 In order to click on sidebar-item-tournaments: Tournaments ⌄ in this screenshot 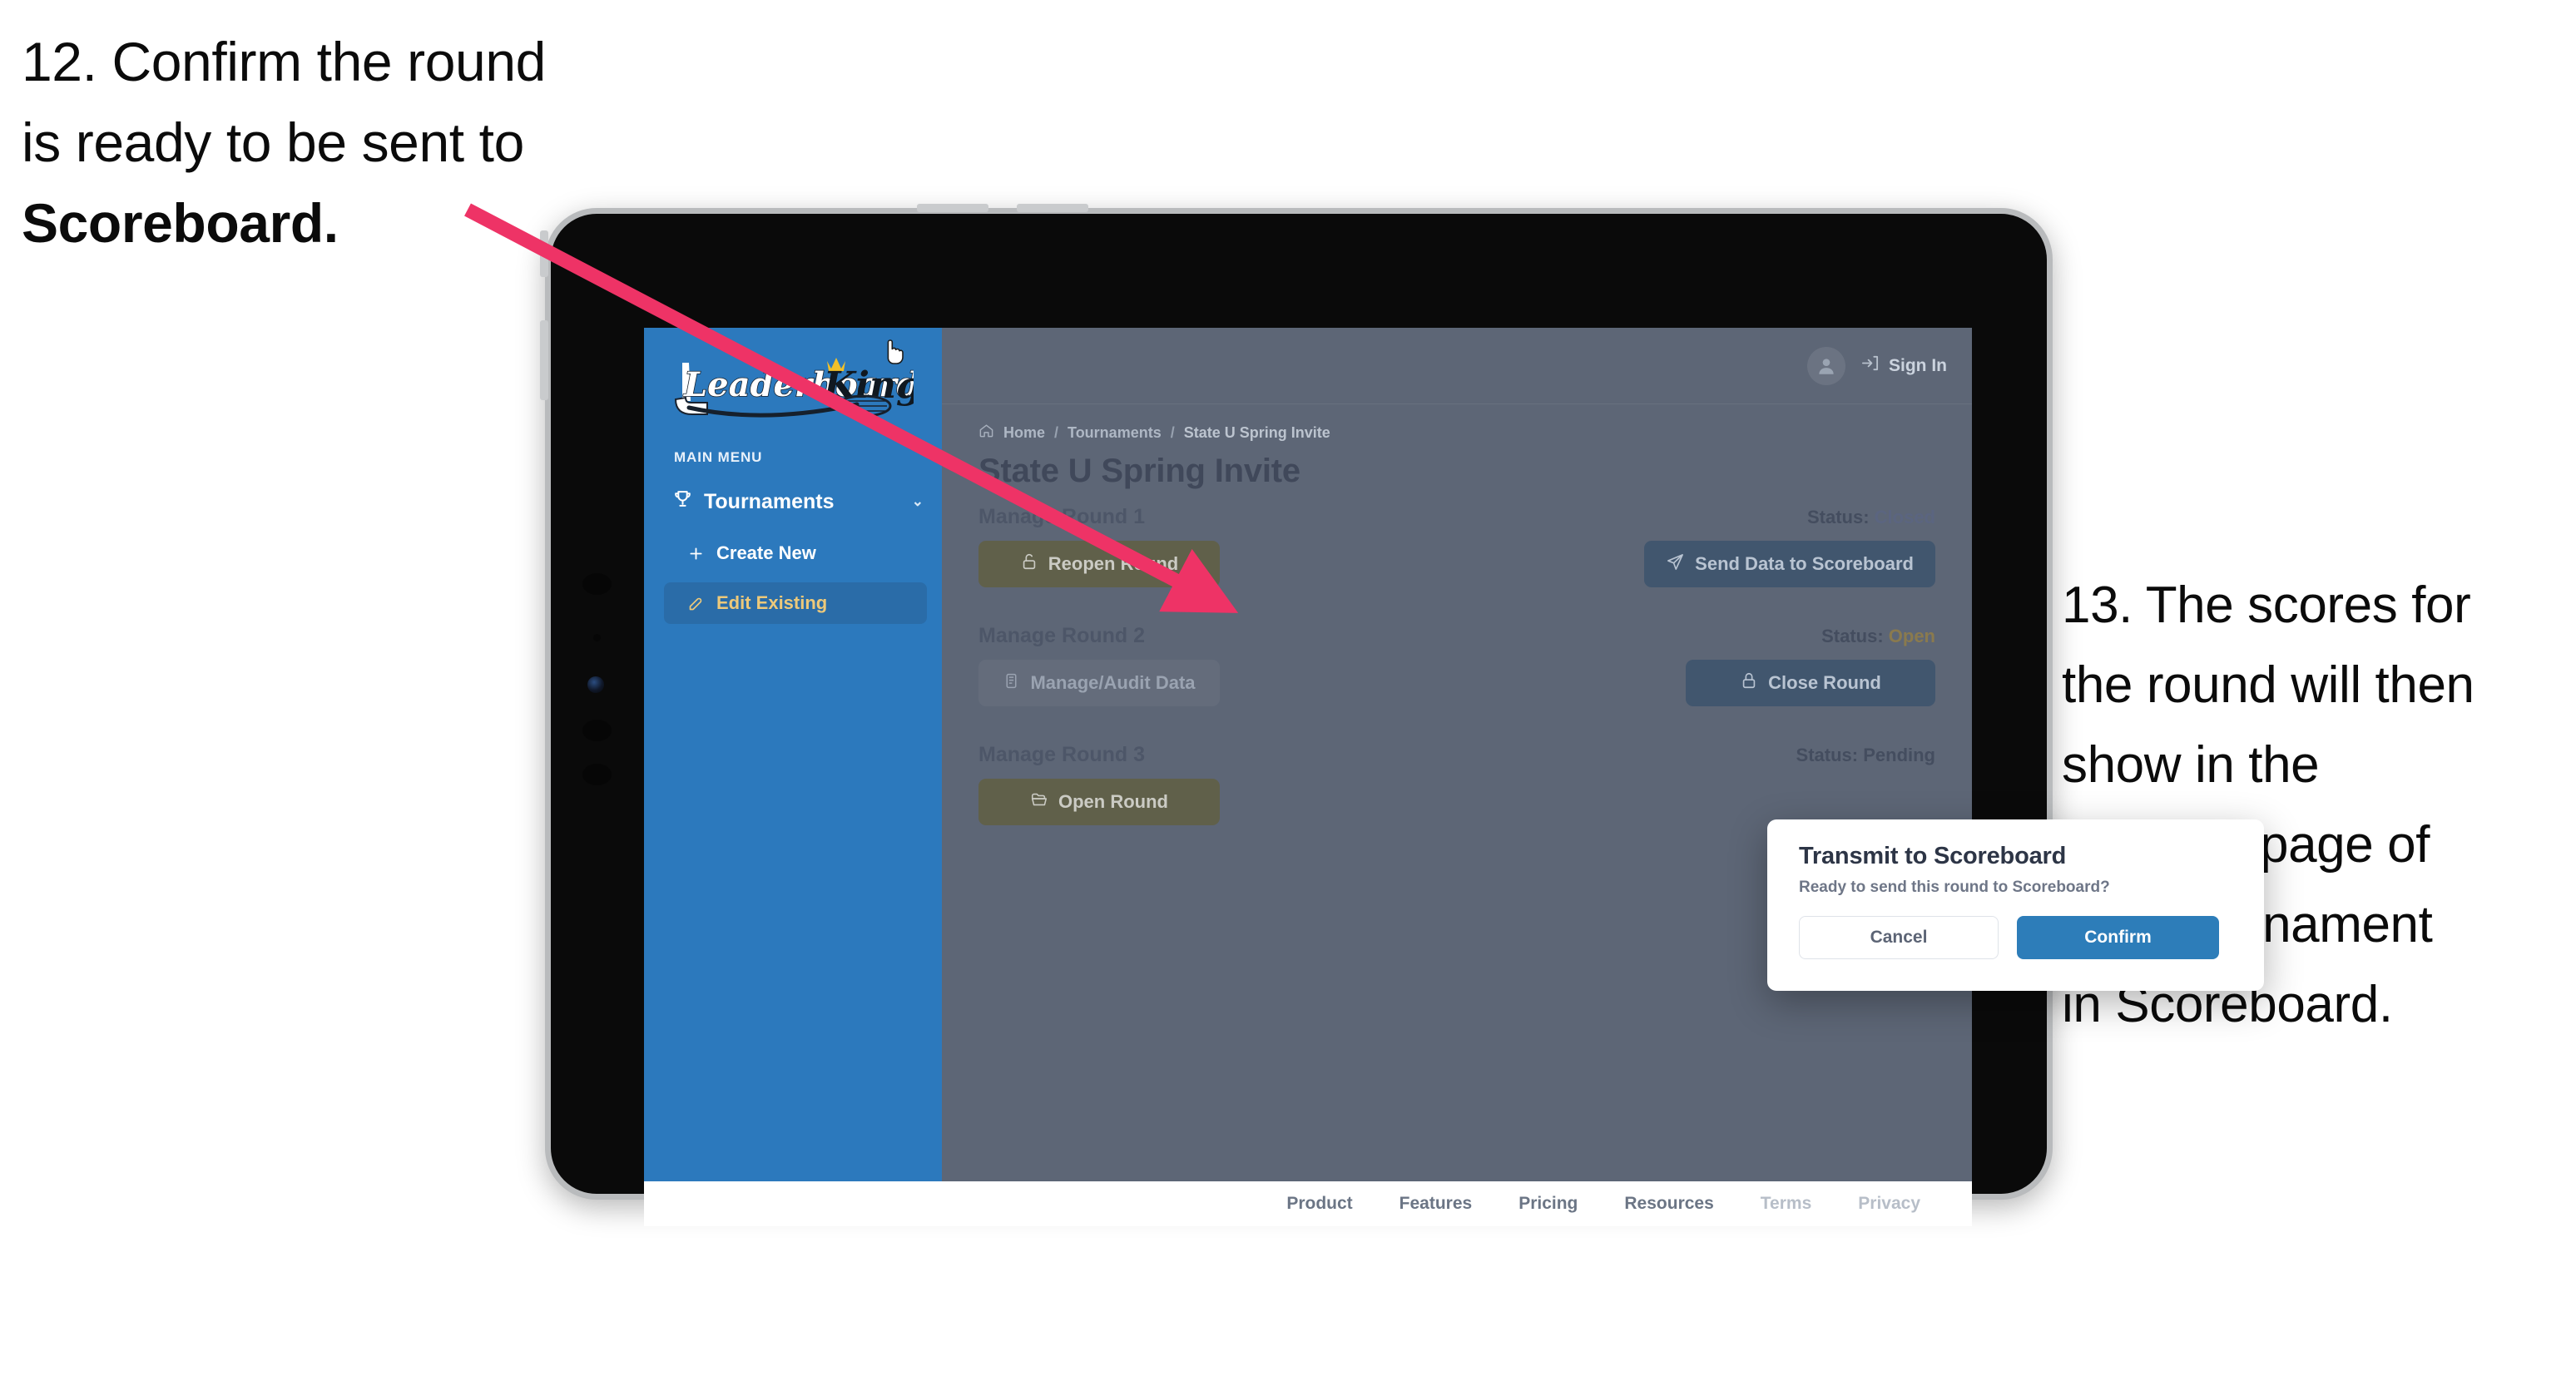, I will do `click(793, 501)`.